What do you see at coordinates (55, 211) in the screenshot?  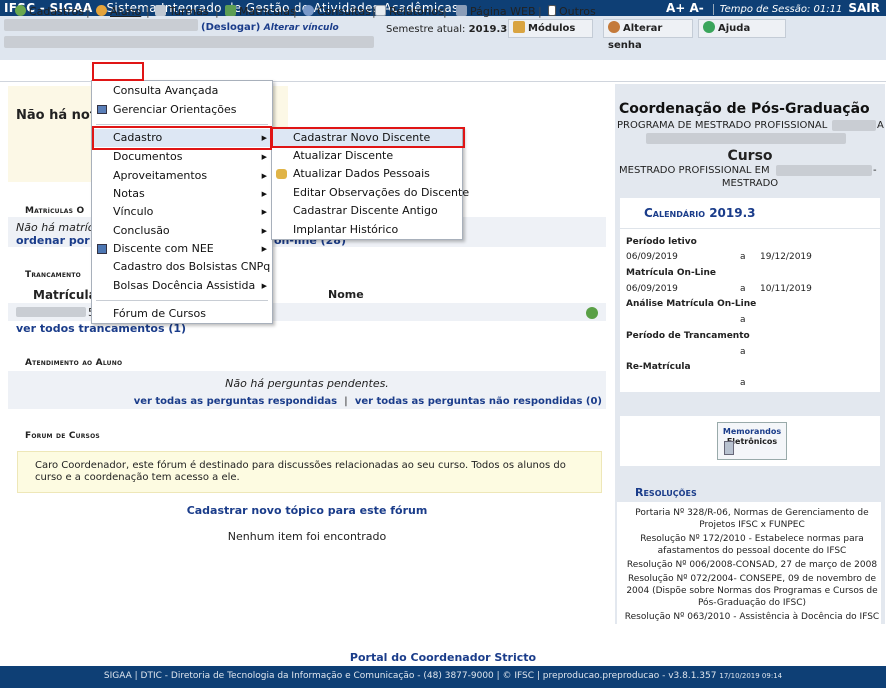 I see `matriculas-section-title: Matrículas O` at bounding box center [55, 211].